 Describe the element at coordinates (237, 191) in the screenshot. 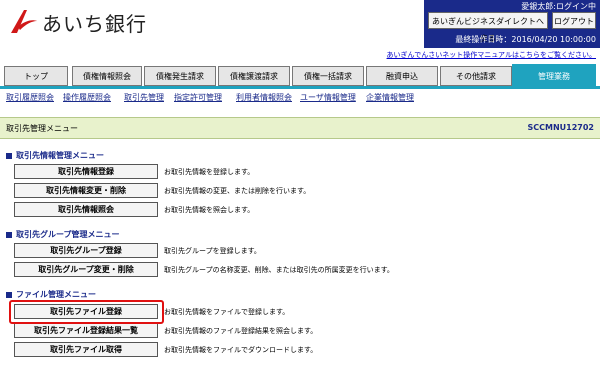

I see `menu-description: お取引先情報の変更、または削除を行います。` at that location.